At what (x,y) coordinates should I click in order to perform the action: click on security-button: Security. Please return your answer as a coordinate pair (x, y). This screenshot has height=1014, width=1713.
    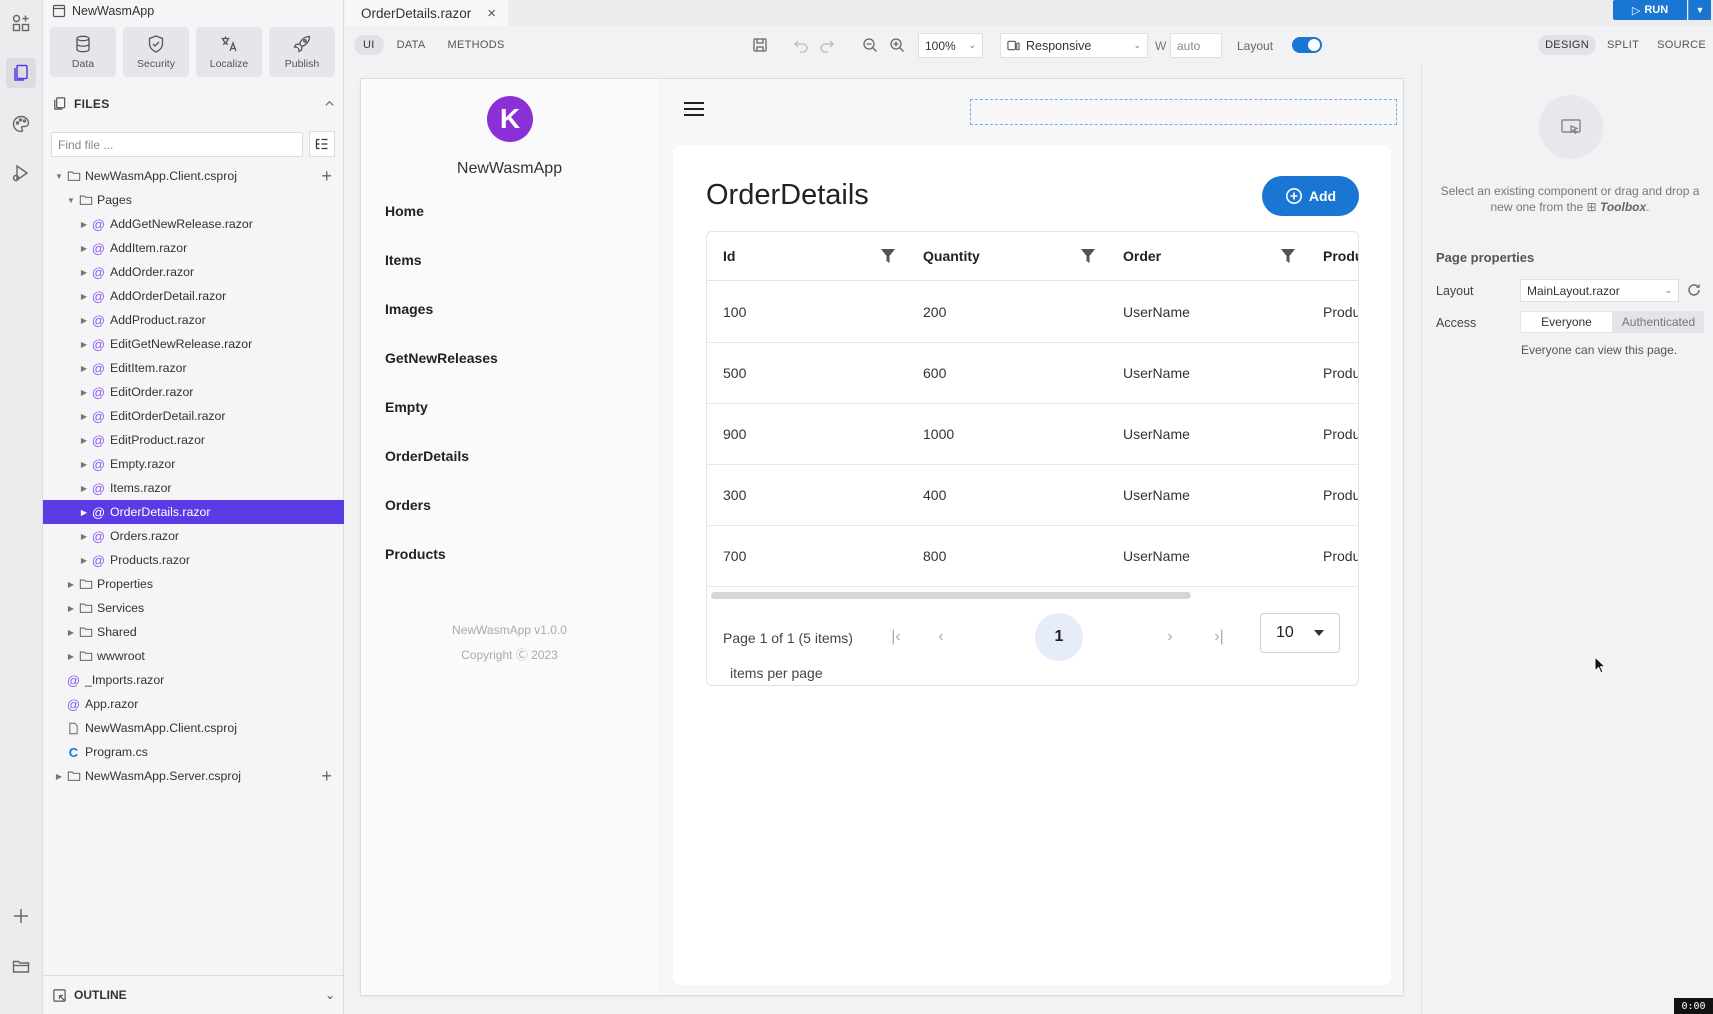
    Looking at the image, I should click on (156, 52).